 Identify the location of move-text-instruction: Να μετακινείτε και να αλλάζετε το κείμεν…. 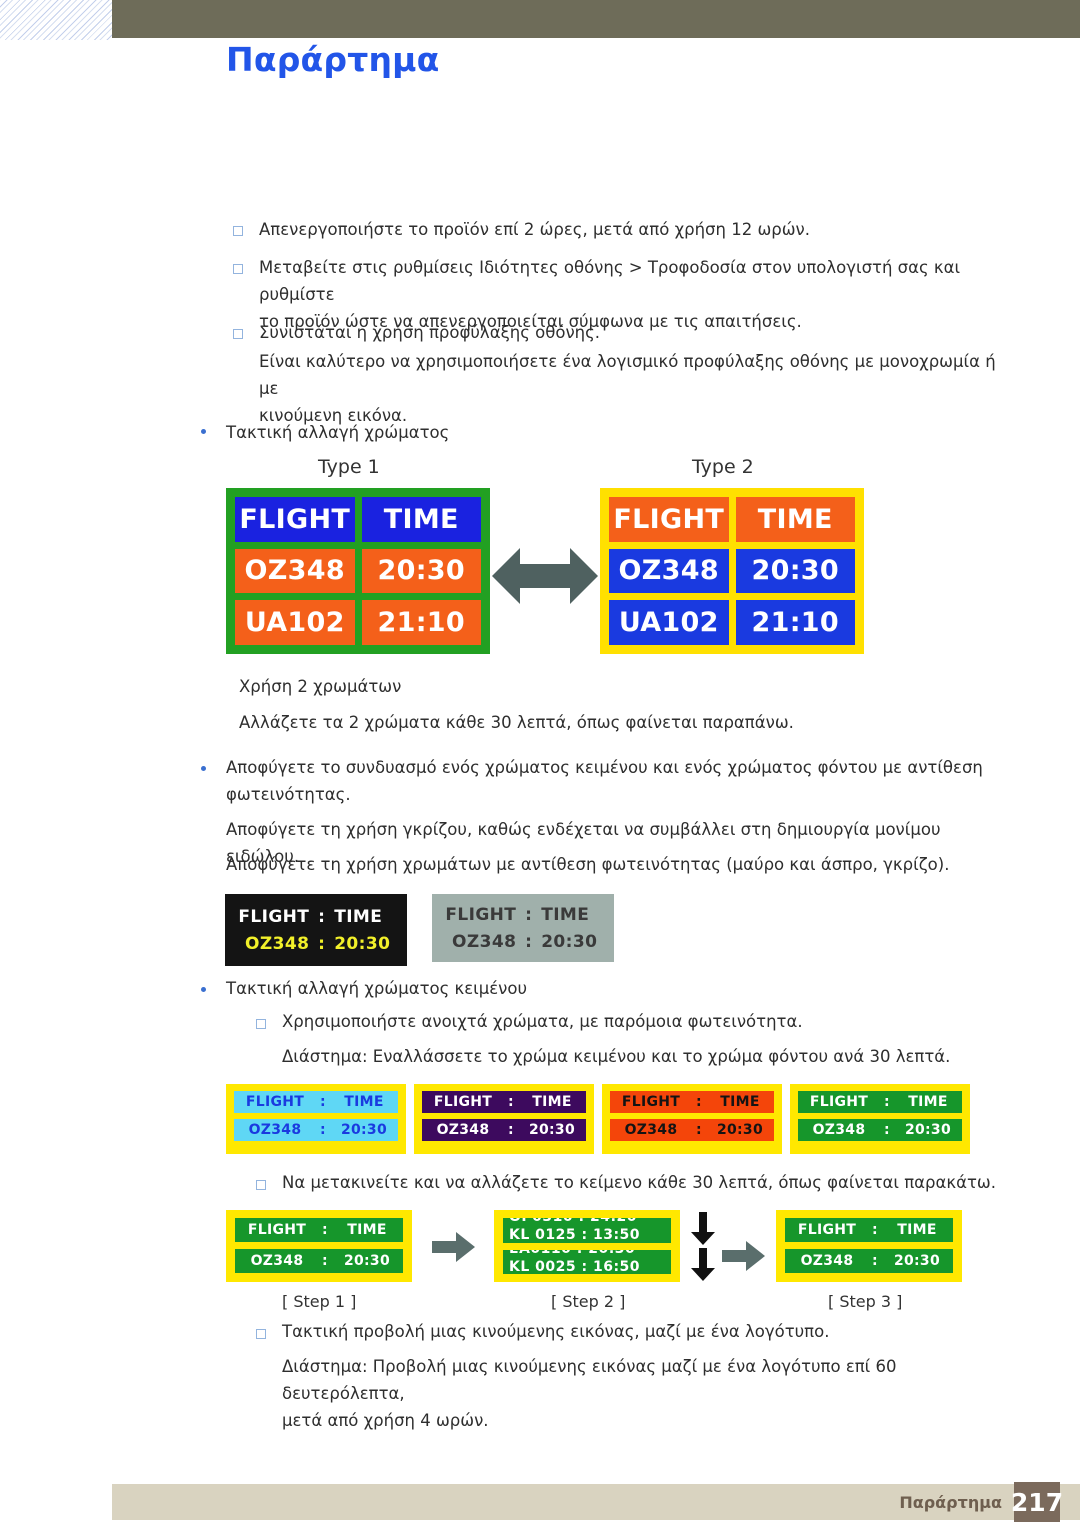
(639, 1182).